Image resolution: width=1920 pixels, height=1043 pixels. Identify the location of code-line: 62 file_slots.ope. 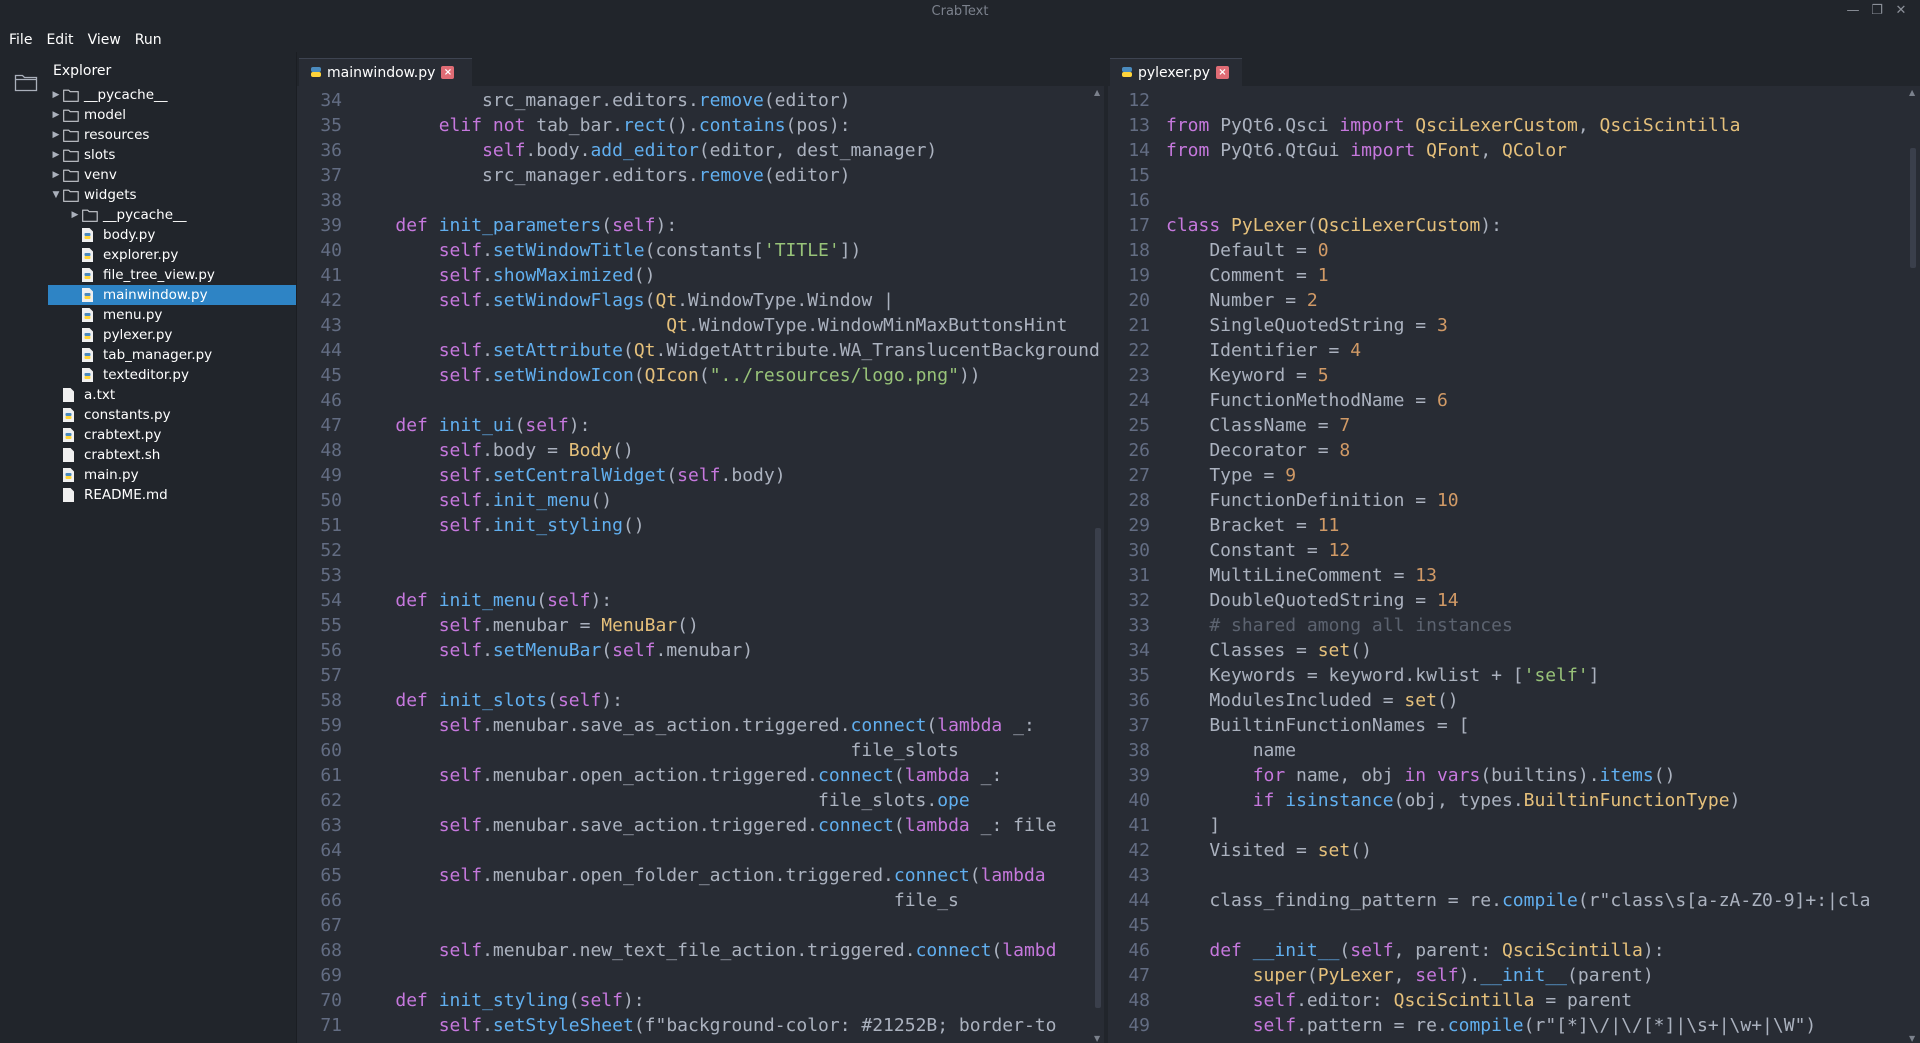
(700, 800).